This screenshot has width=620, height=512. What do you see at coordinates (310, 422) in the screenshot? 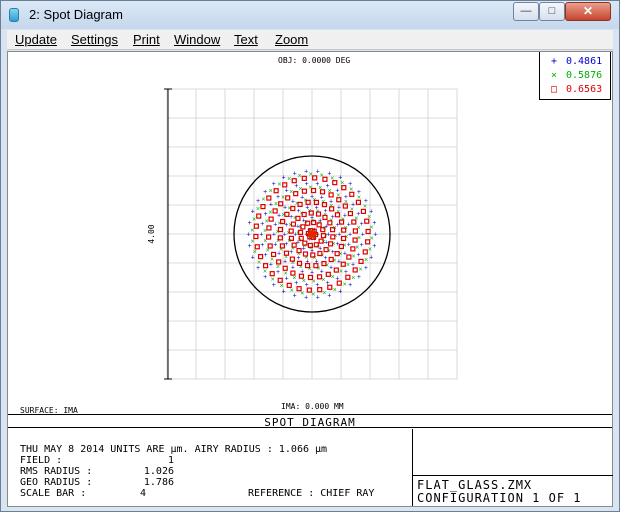
I see `spot-diagram-title: SPOT DIAGRAM` at bounding box center [310, 422].